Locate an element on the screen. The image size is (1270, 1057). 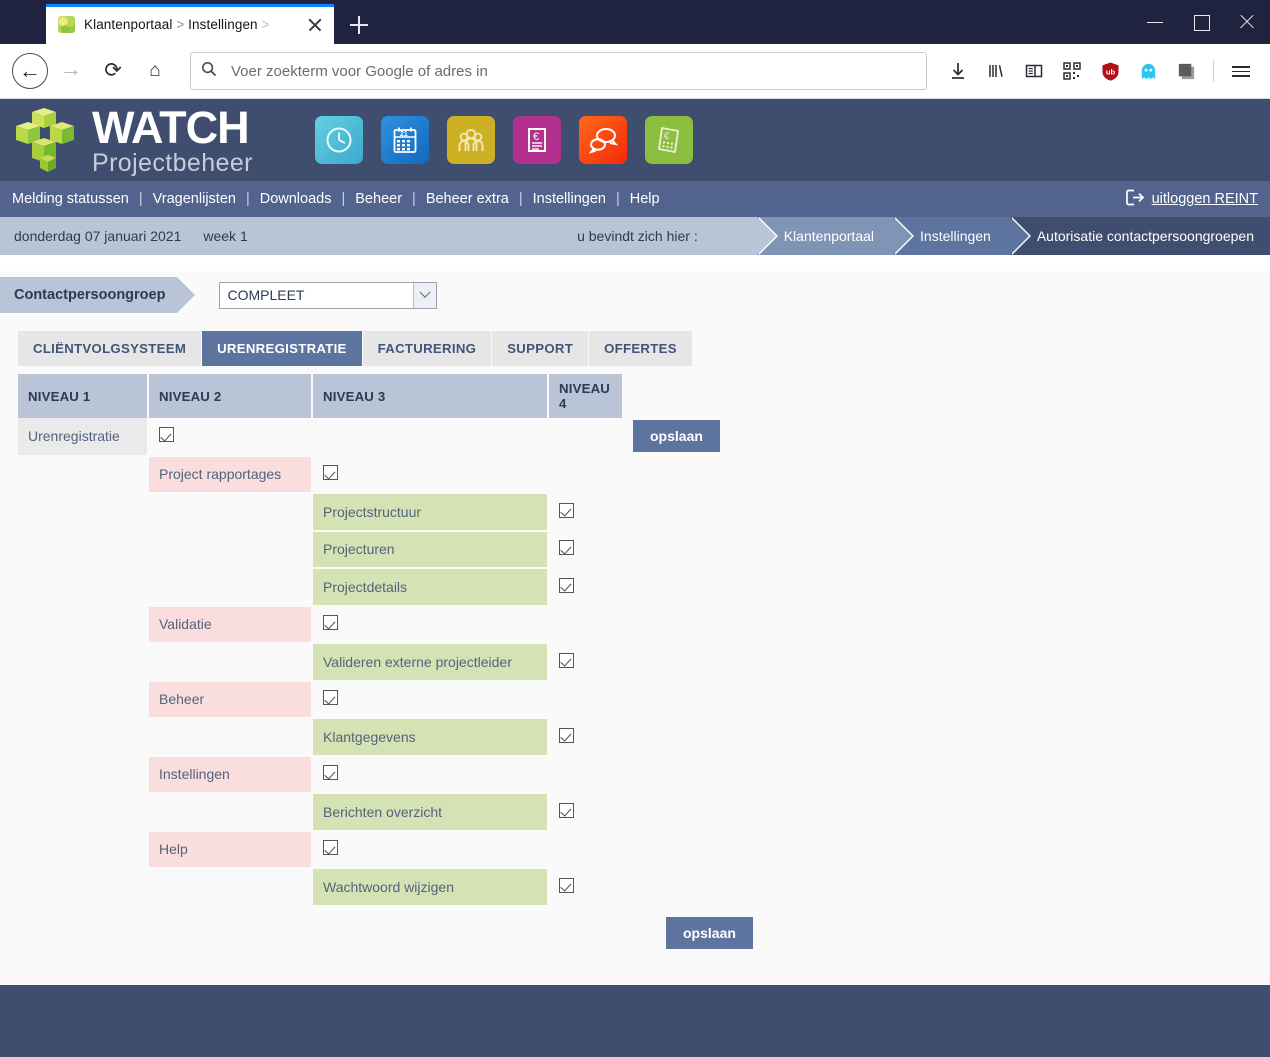
reload-icon: ⟳ is located at coordinates (113, 71).